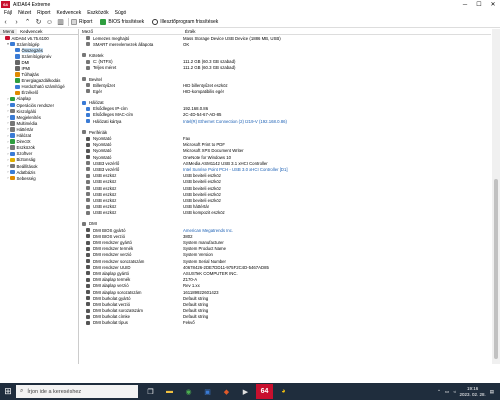  What do you see at coordinates (27, 22) in the screenshot?
I see `up-icon: ⌃` at bounding box center [27, 22].